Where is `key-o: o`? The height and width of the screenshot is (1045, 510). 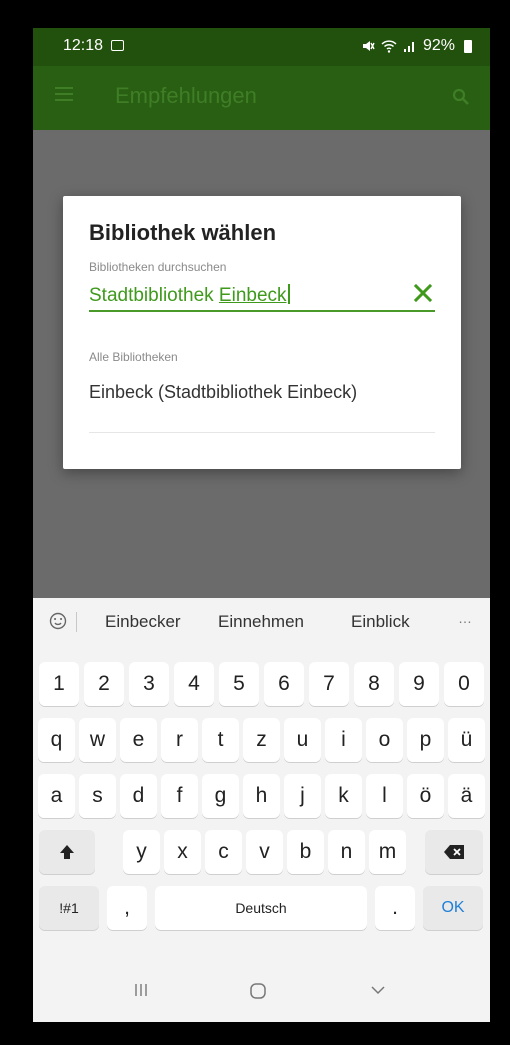 key-o: o is located at coordinates (384, 740).